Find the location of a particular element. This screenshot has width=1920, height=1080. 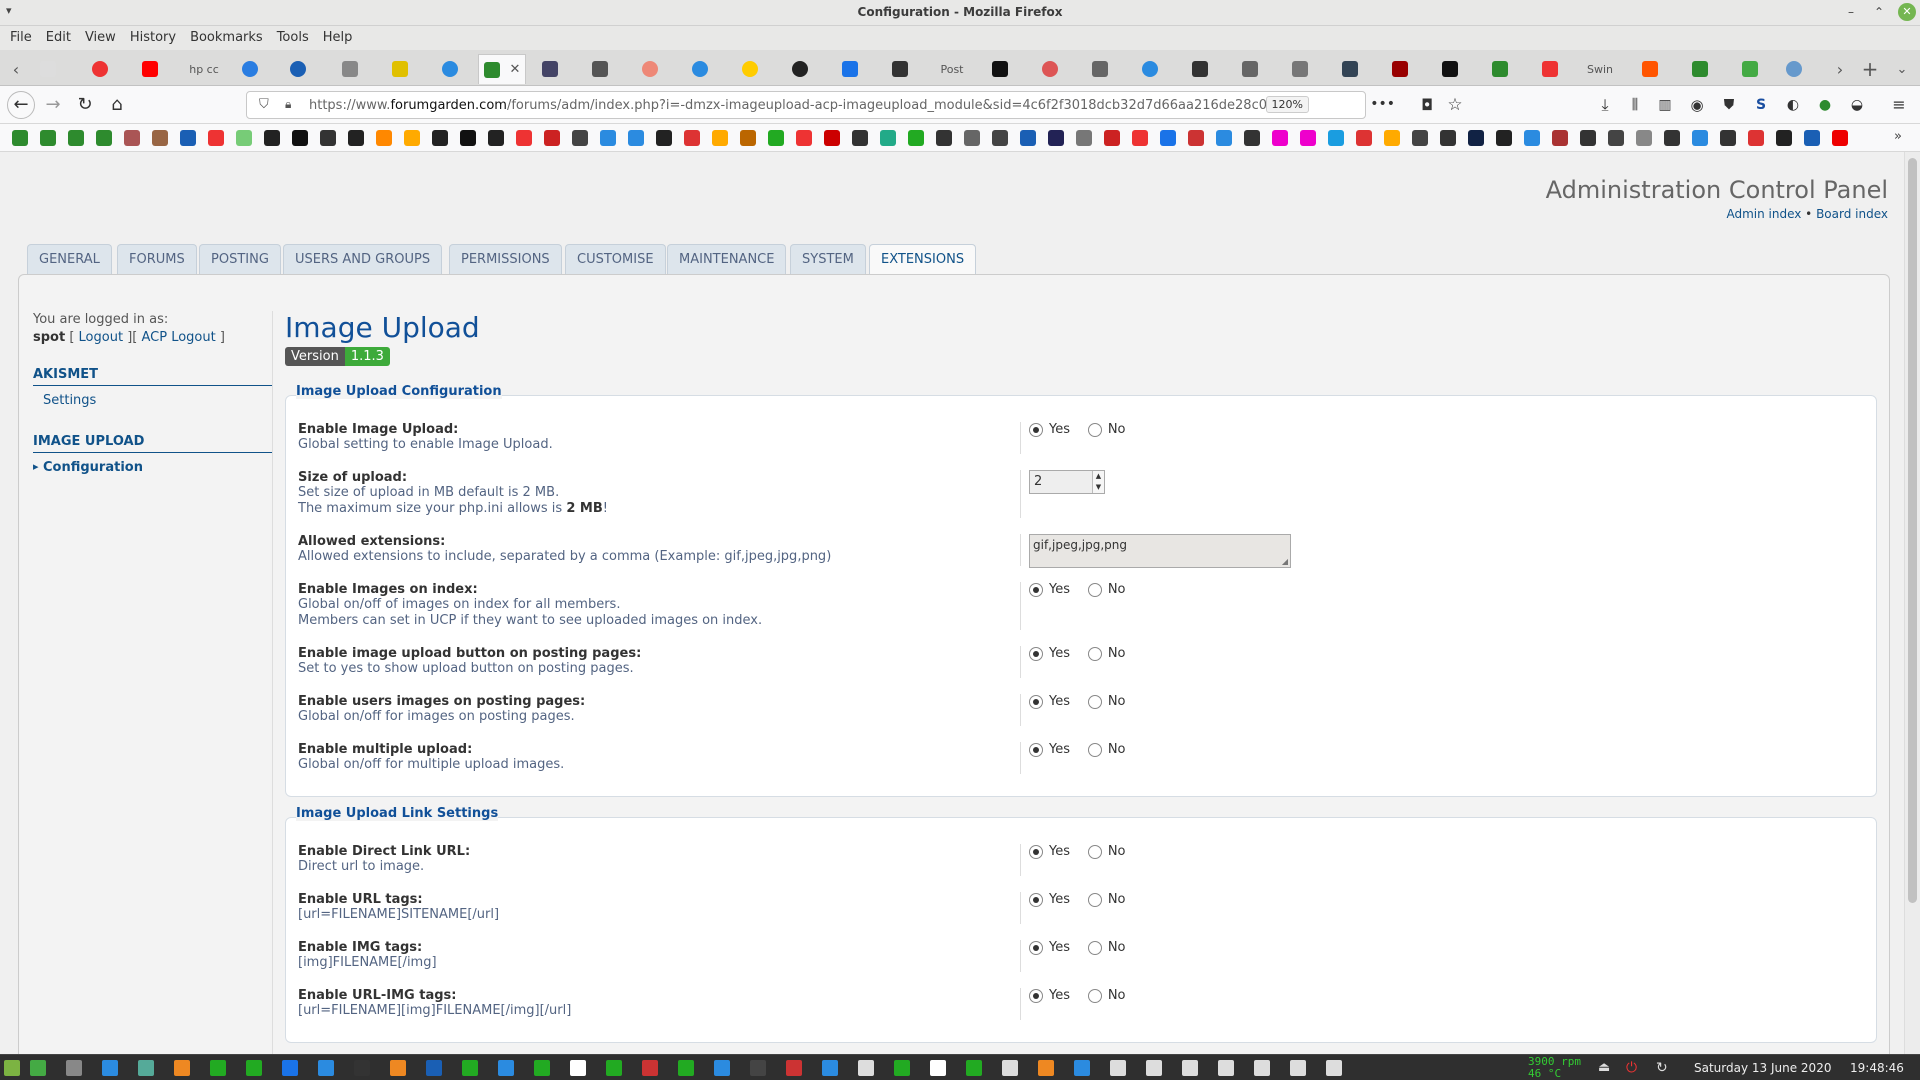

extension-icon: ◒ is located at coordinates (1857, 105).